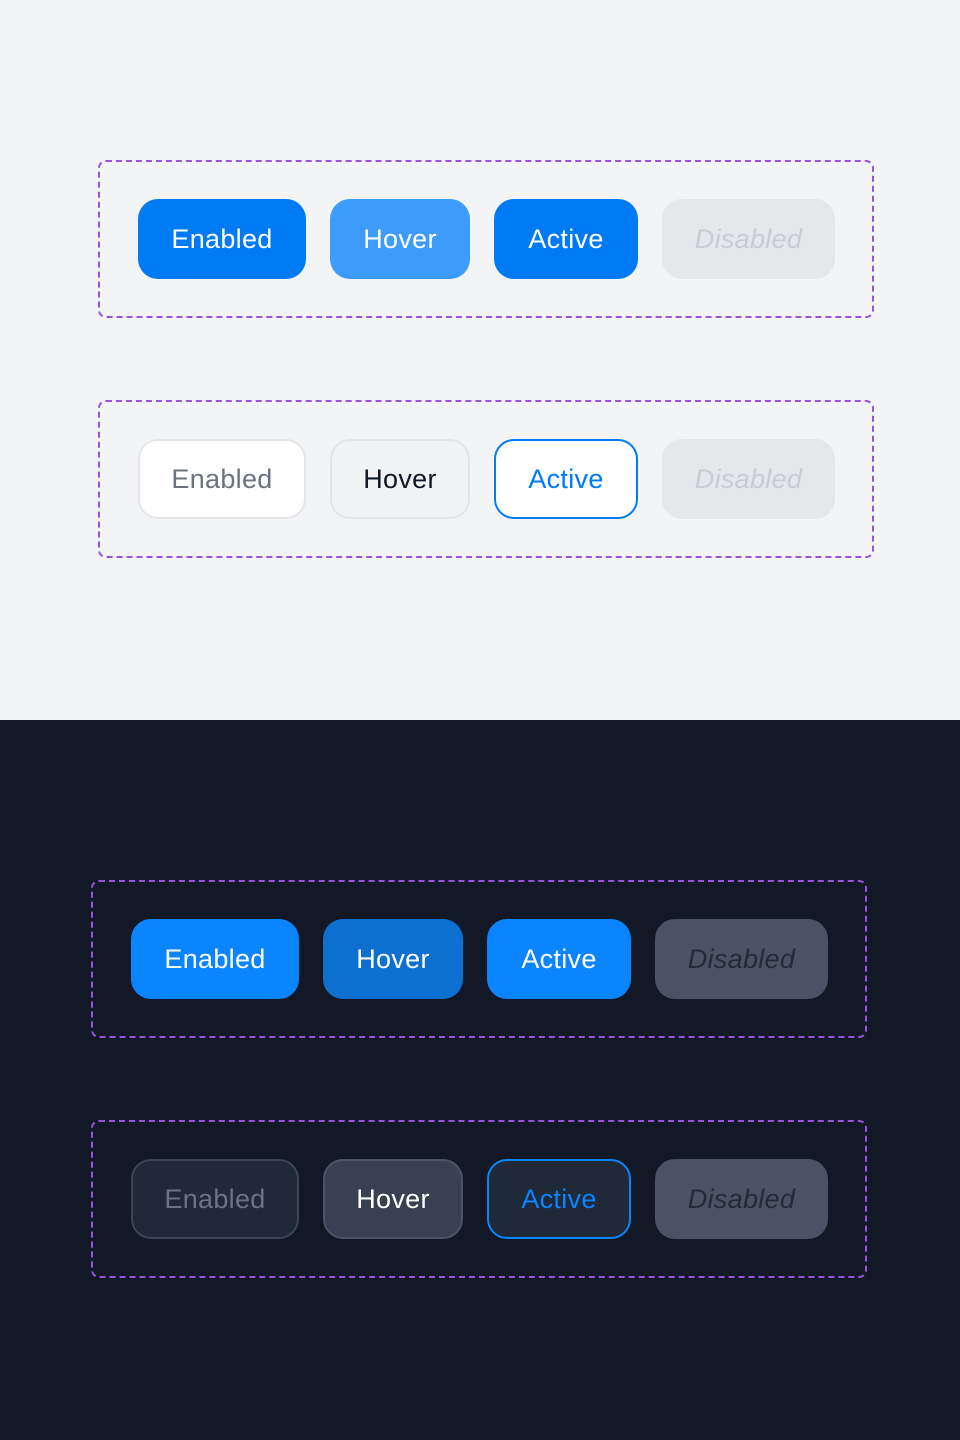  I want to click on light-primary-button-group: Enabled Hover Active Disabled, so click(486, 239).